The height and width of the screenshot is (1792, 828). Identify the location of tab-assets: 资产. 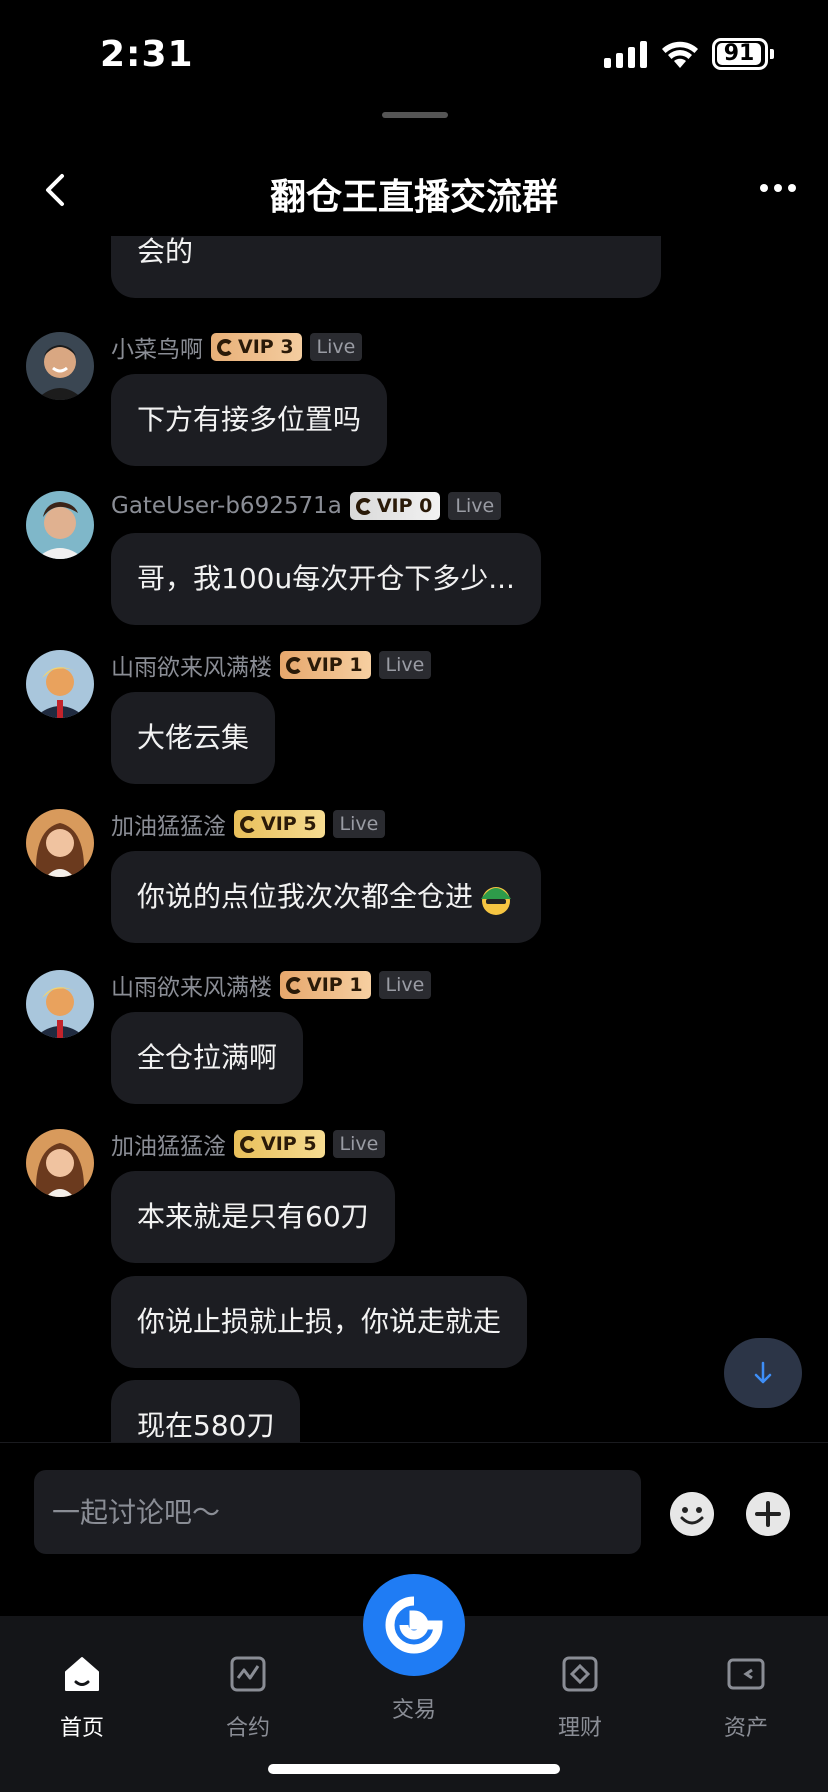
(746, 1689).